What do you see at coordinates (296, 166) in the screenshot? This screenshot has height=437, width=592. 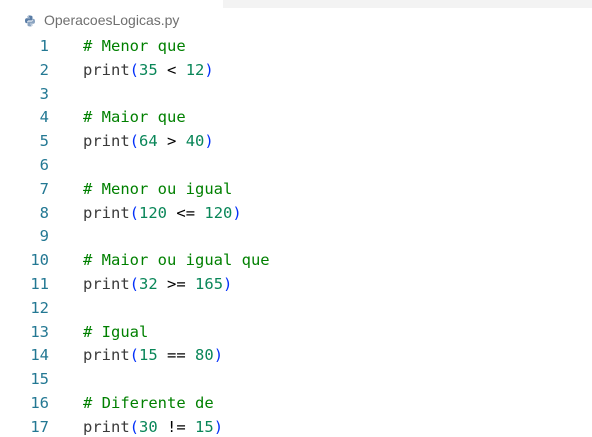 I see `code-line: 6` at bounding box center [296, 166].